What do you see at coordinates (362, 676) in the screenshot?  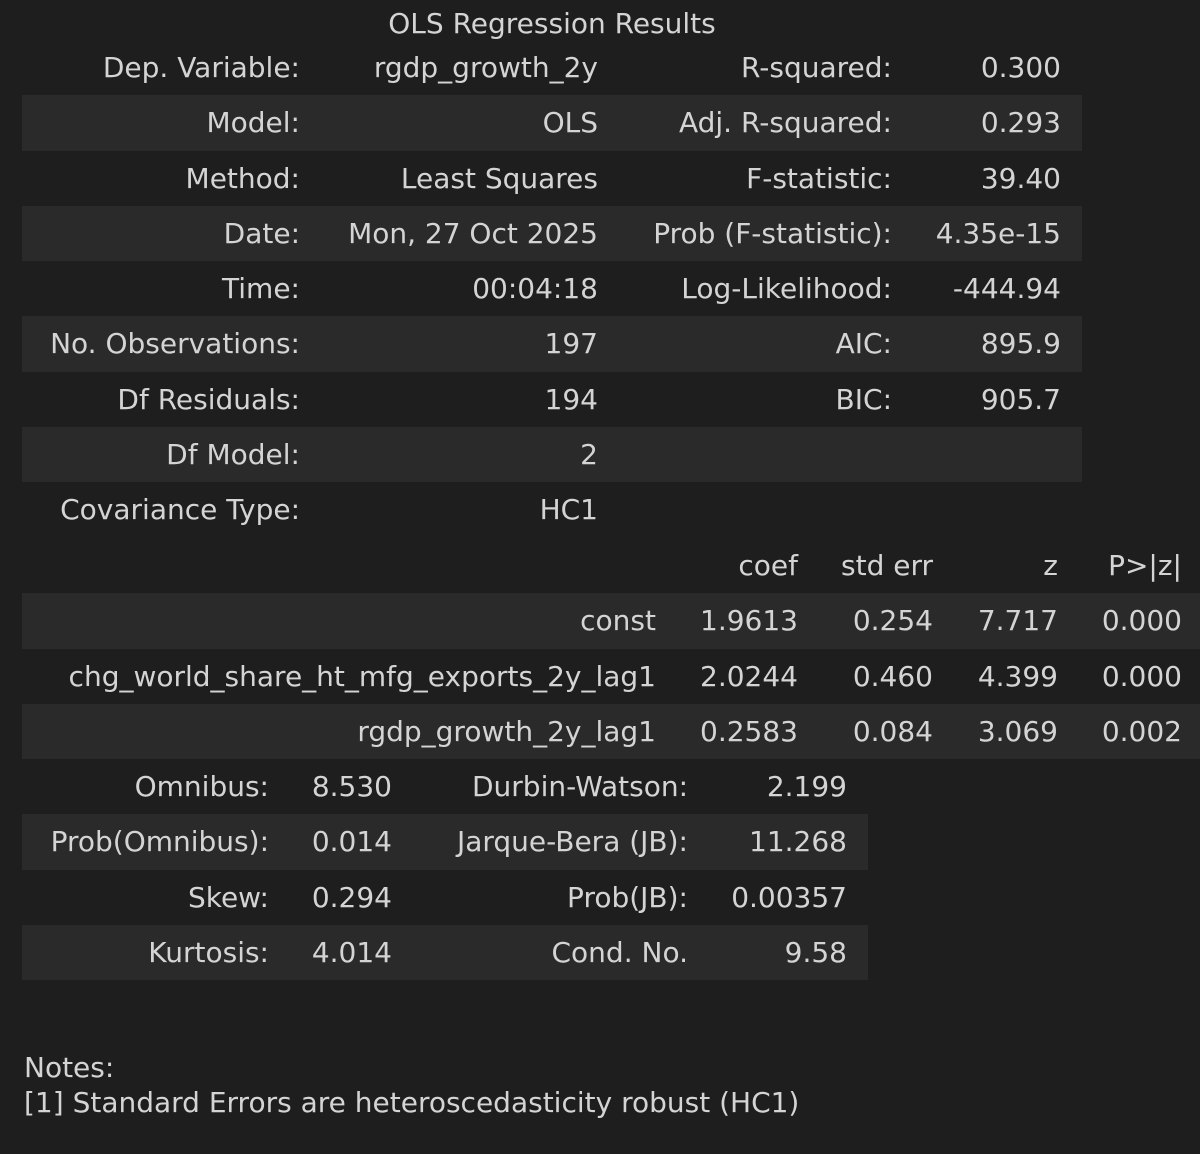 I see `variable-name: chg_world_share_ht_mfg_exports_2y_lag1` at bounding box center [362, 676].